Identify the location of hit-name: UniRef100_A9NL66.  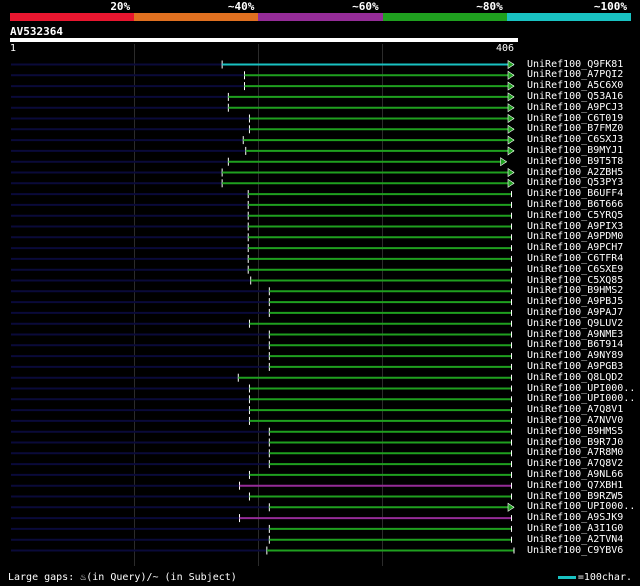
(575, 474).